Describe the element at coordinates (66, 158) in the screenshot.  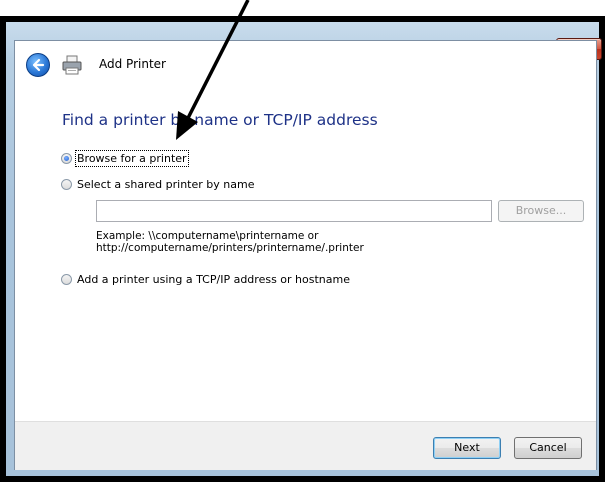
I see `radio-browse` at that location.